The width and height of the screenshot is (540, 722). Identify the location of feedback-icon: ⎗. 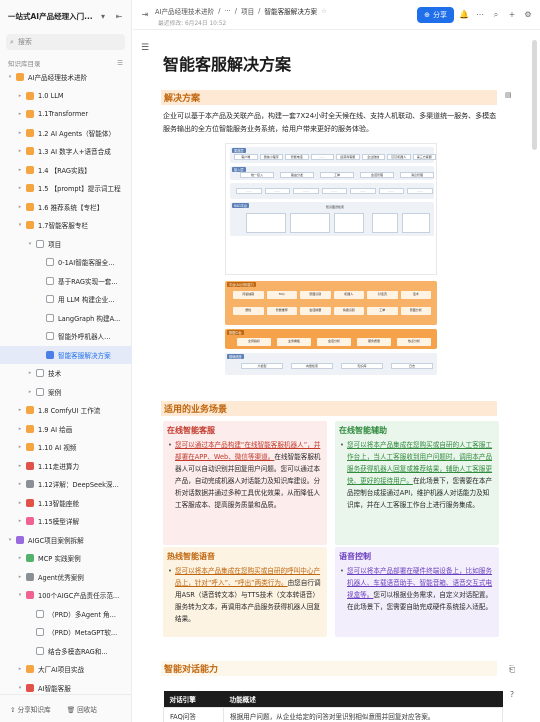
(512, 670).